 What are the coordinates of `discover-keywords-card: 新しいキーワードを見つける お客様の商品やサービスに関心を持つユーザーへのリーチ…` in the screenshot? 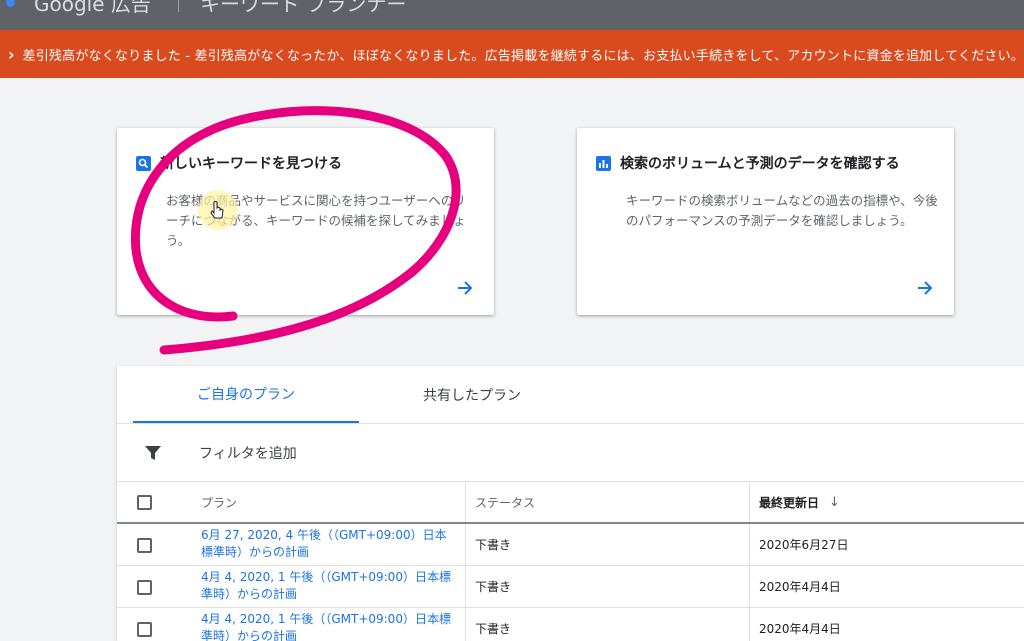 It's located at (305, 221).